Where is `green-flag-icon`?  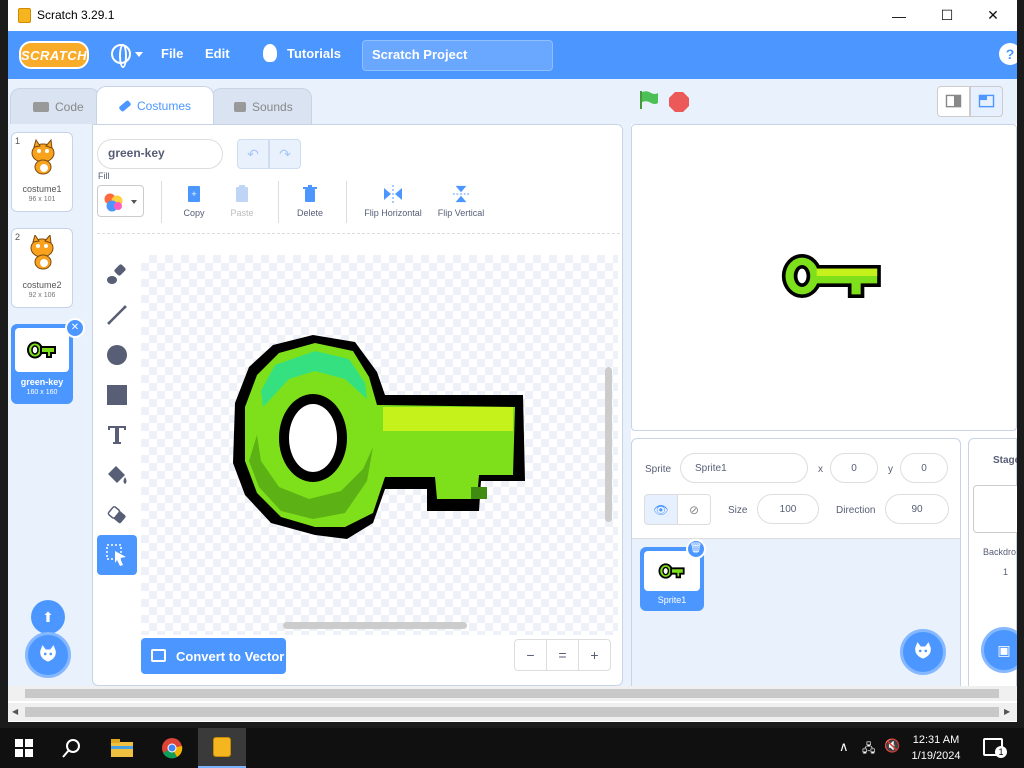 green-flag-icon is located at coordinates (649, 100).